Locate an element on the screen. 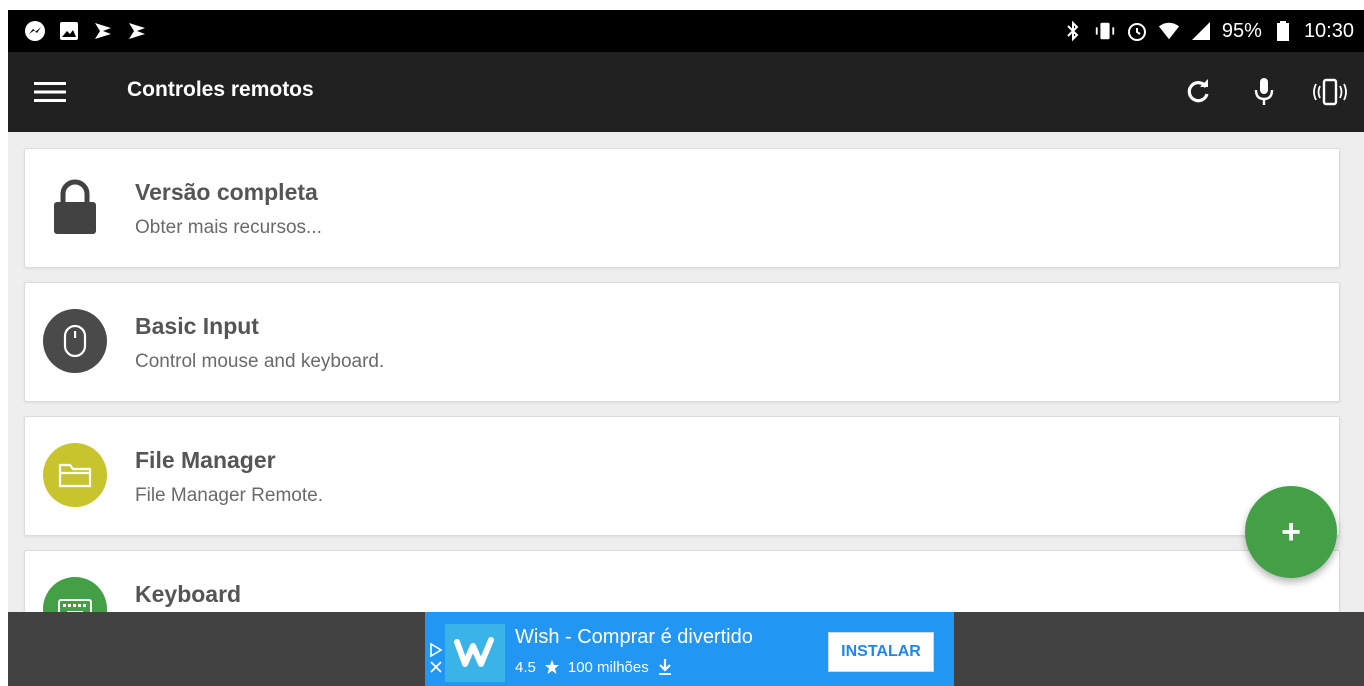  app-bar-actions is located at coordinates (1264, 92).